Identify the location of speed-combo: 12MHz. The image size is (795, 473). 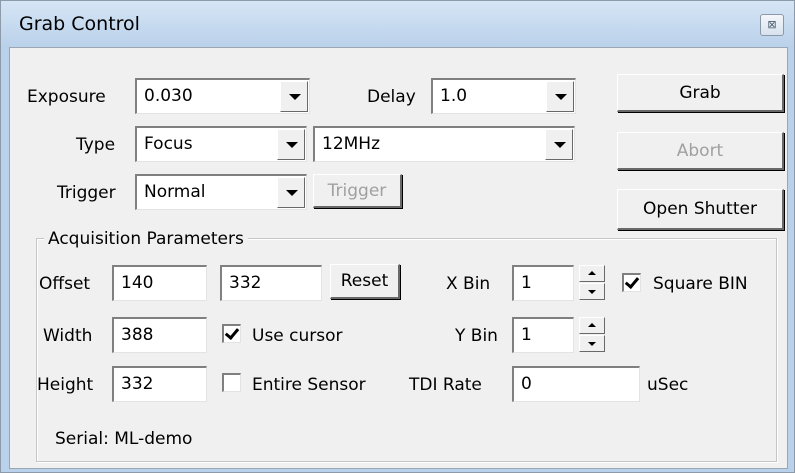
(444, 144).